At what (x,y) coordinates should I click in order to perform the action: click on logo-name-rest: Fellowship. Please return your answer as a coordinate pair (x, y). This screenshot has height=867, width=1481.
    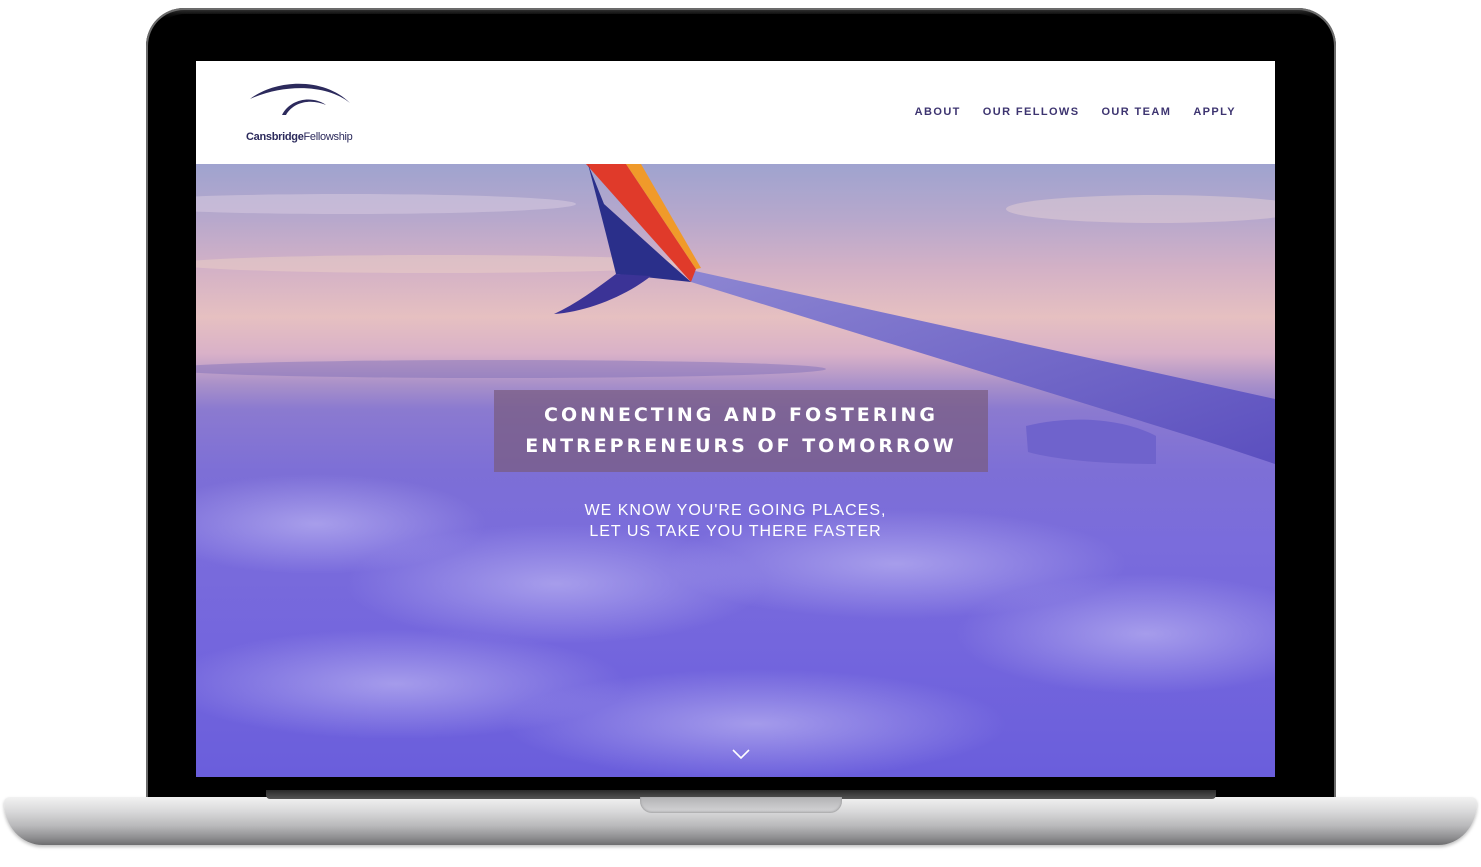
    Looking at the image, I should click on (328, 137).